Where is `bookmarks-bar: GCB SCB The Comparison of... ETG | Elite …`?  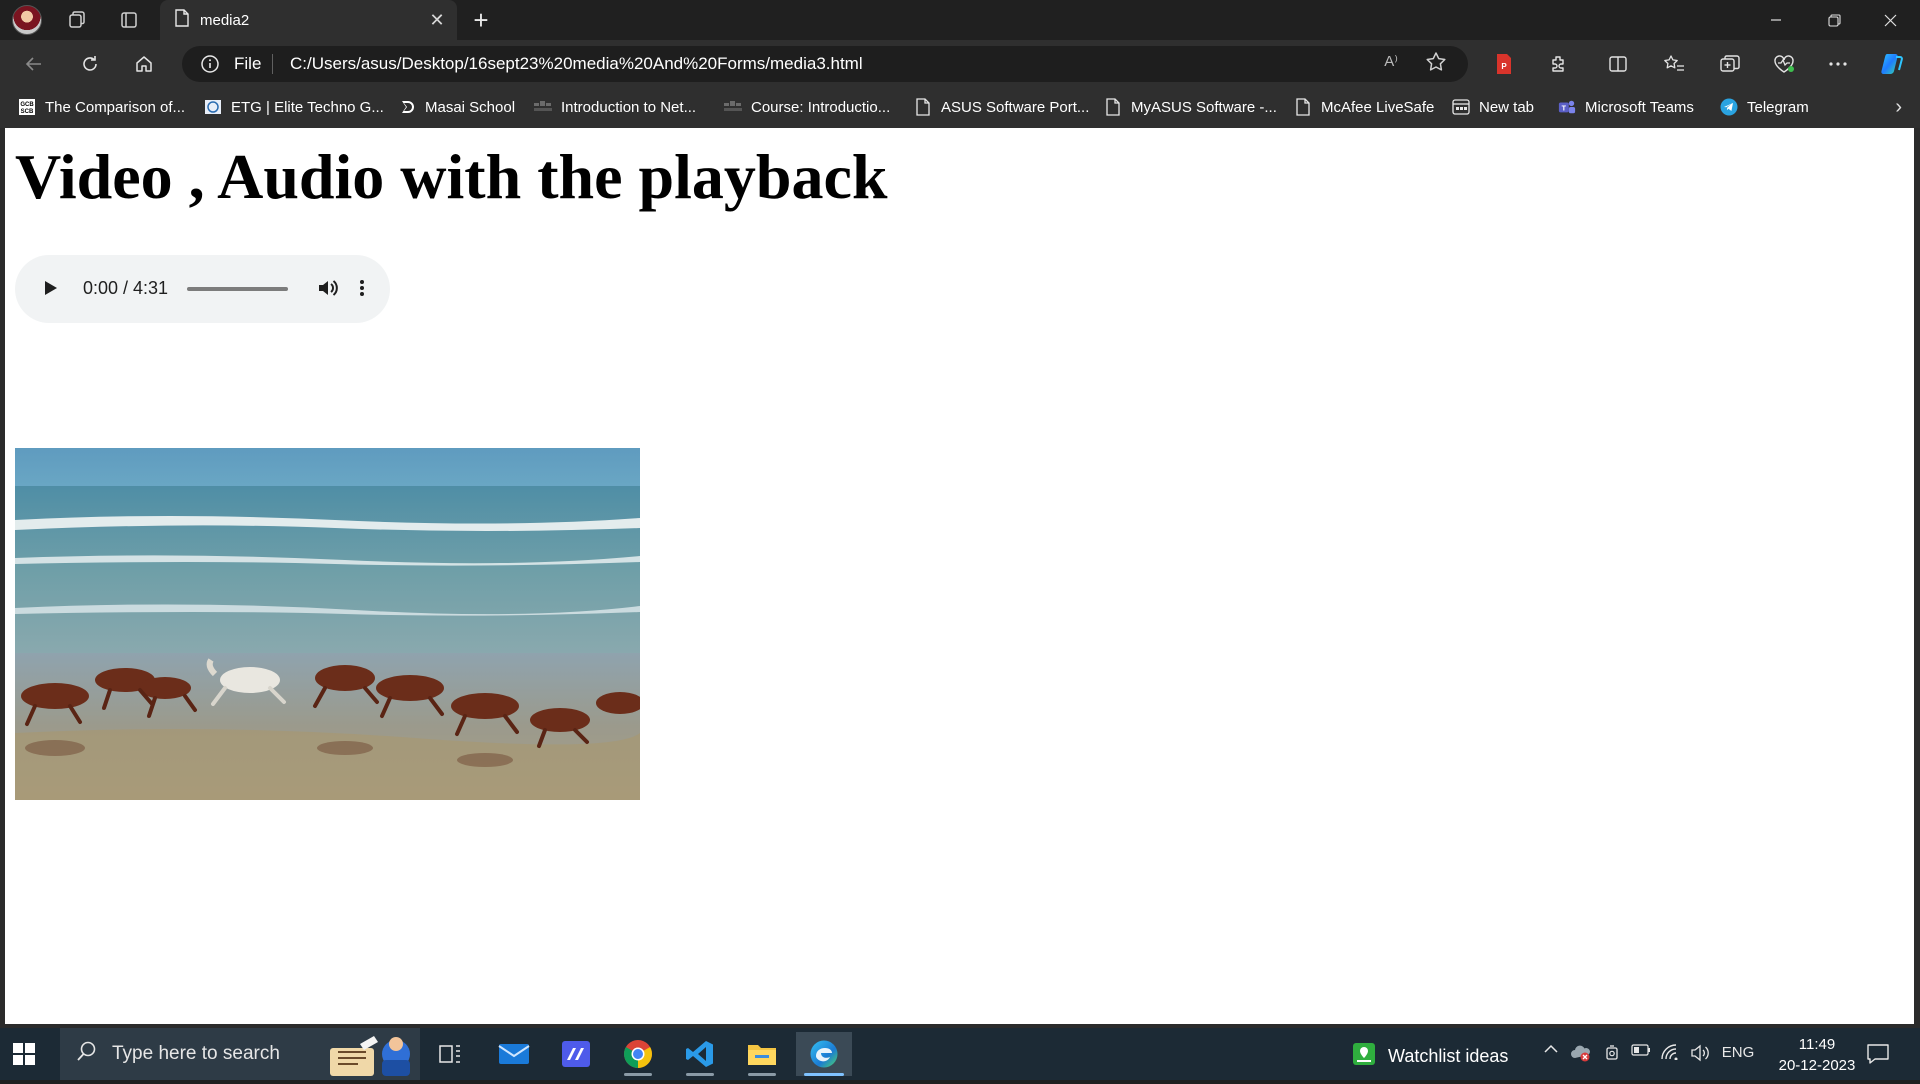
bookmarks-bar: GCB SCB The Comparison of... ETG | Elite … is located at coordinates (960, 108).